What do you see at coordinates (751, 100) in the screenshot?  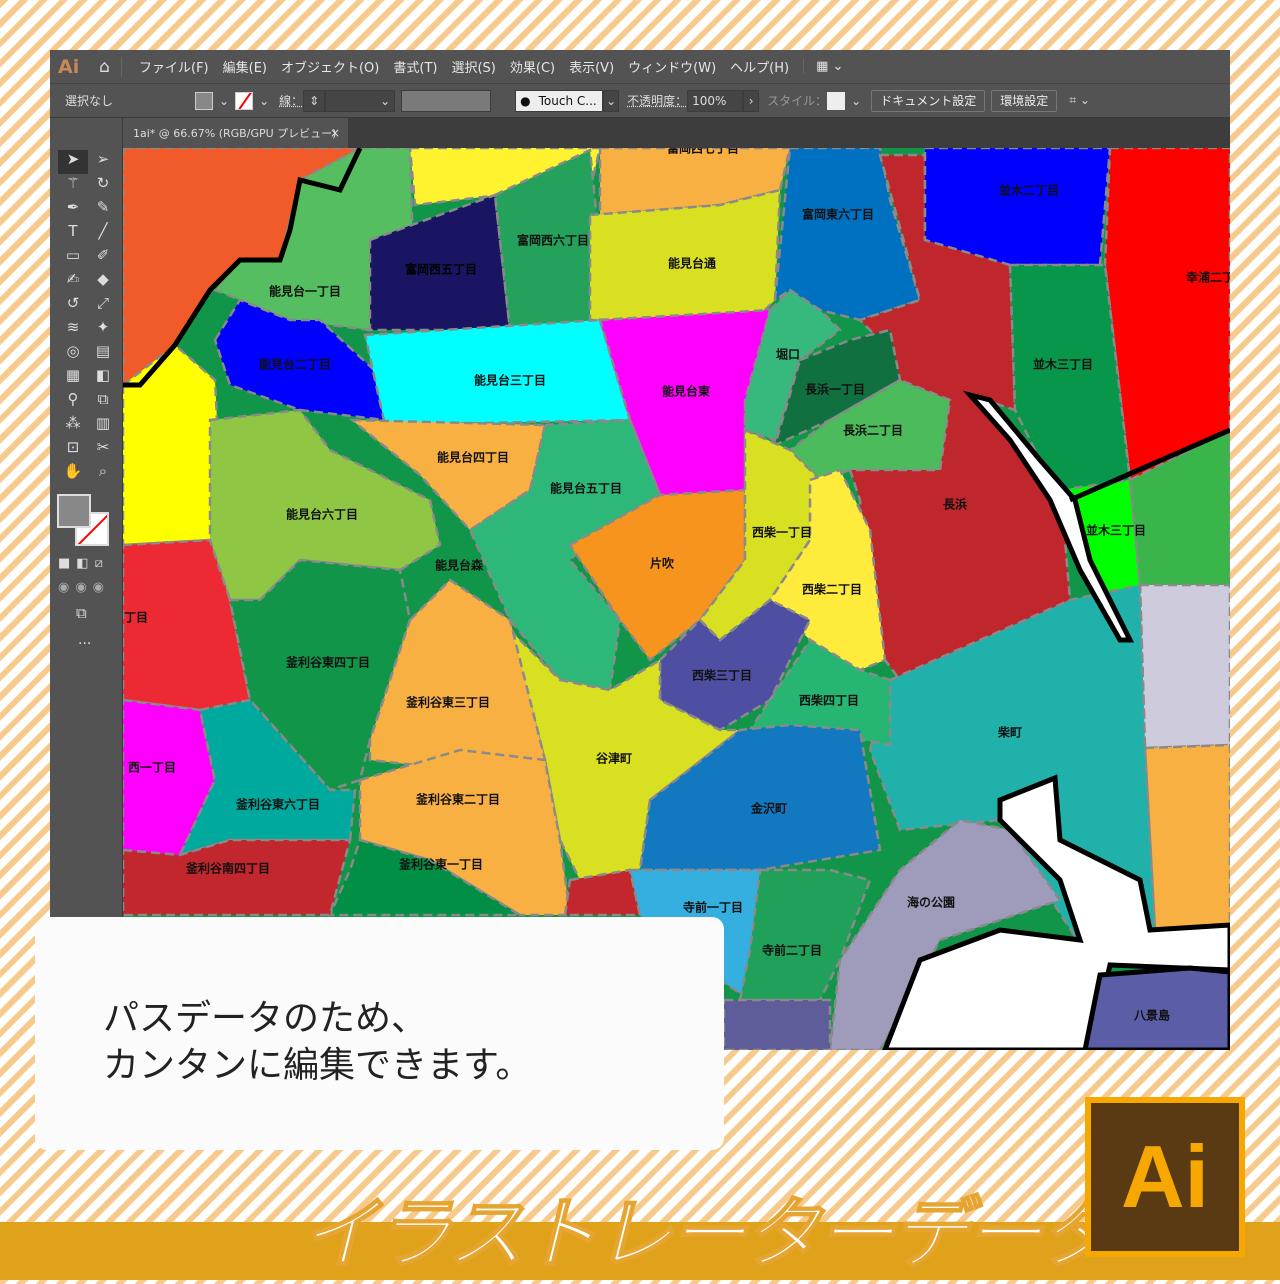 I see `chevron-right-icon: ›` at bounding box center [751, 100].